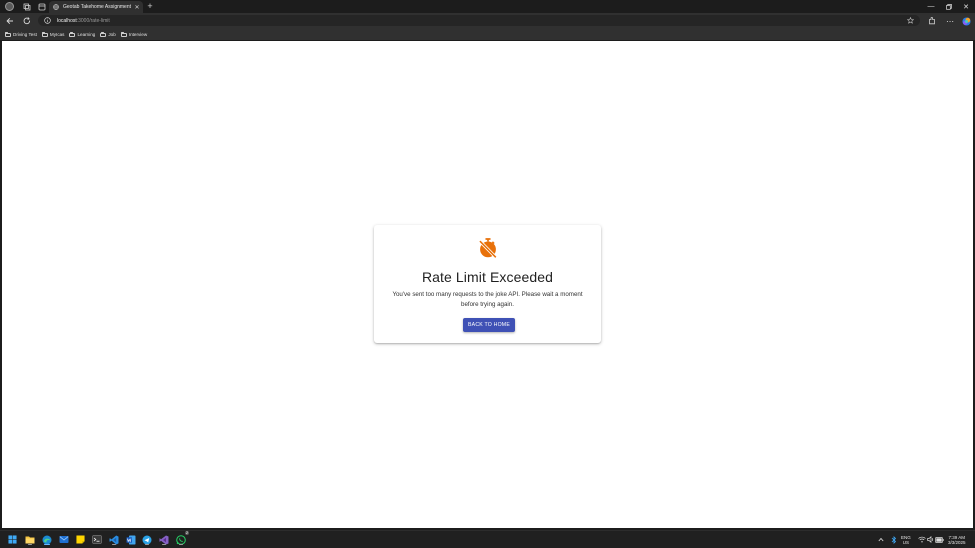 Image resolution: width=975 pixels, height=548 pixels. What do you see at coordinates (487, 304) in the screenshot?
I see `message-line-2: before trying again.` at bounding box center [487, 304].